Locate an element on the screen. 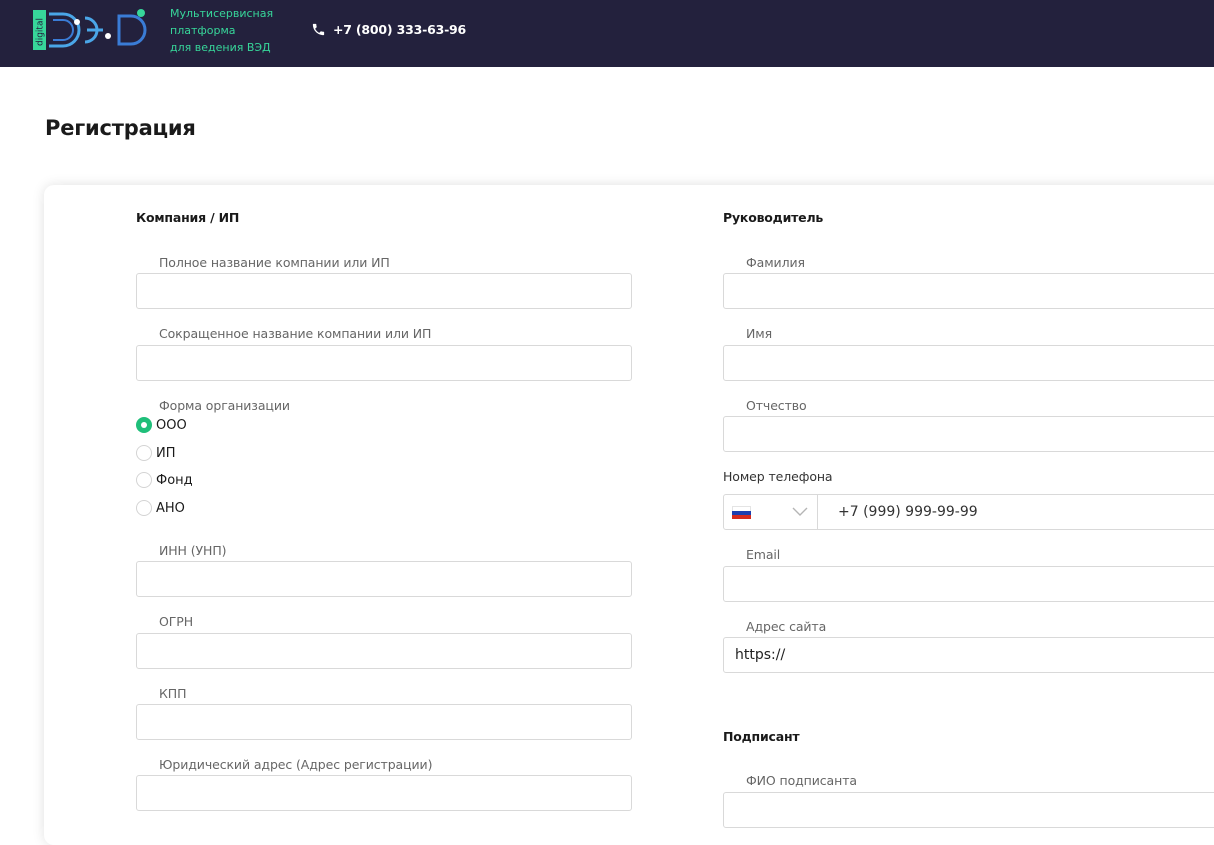 The height and width of the screenshot is (845, 1214). legal-address-label: Юридический адрес (Адрес регистрации) is located at coordinates (296, 764).